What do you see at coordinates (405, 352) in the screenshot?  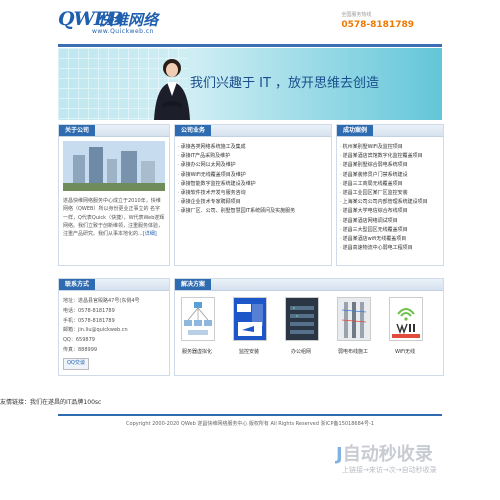 I see `solution-caption: WiFi无线` at bounding box center [405, 352].